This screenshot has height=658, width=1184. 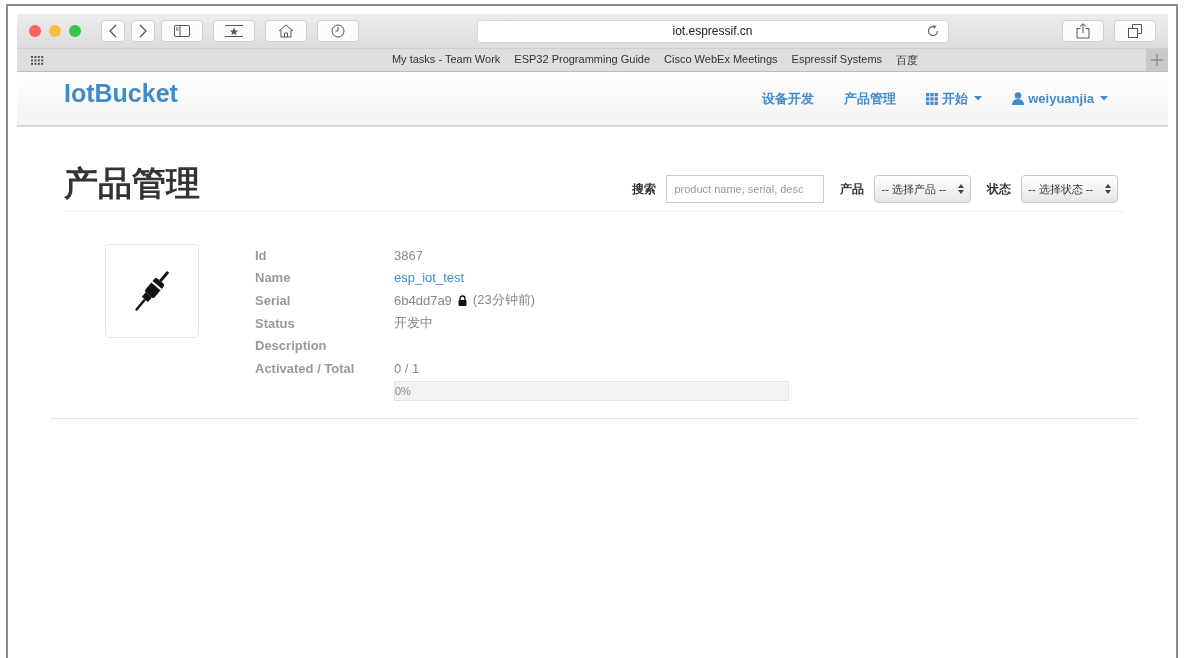 What do you see at coordinates (1069, 189) in the screenshot?
I see `status-select: -- 选择状态 --` at bounding box center [1069, 189].